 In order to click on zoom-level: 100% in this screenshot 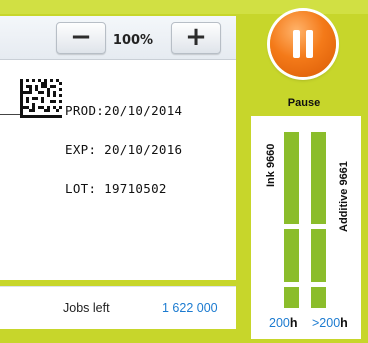, I will do `click(133, 40)`.